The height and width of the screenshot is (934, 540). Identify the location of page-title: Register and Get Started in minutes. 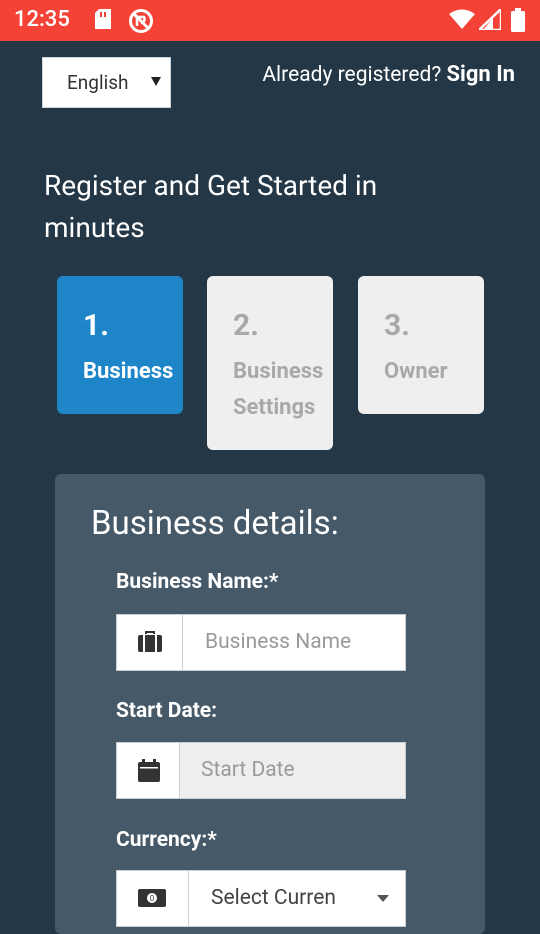
(211, 206).